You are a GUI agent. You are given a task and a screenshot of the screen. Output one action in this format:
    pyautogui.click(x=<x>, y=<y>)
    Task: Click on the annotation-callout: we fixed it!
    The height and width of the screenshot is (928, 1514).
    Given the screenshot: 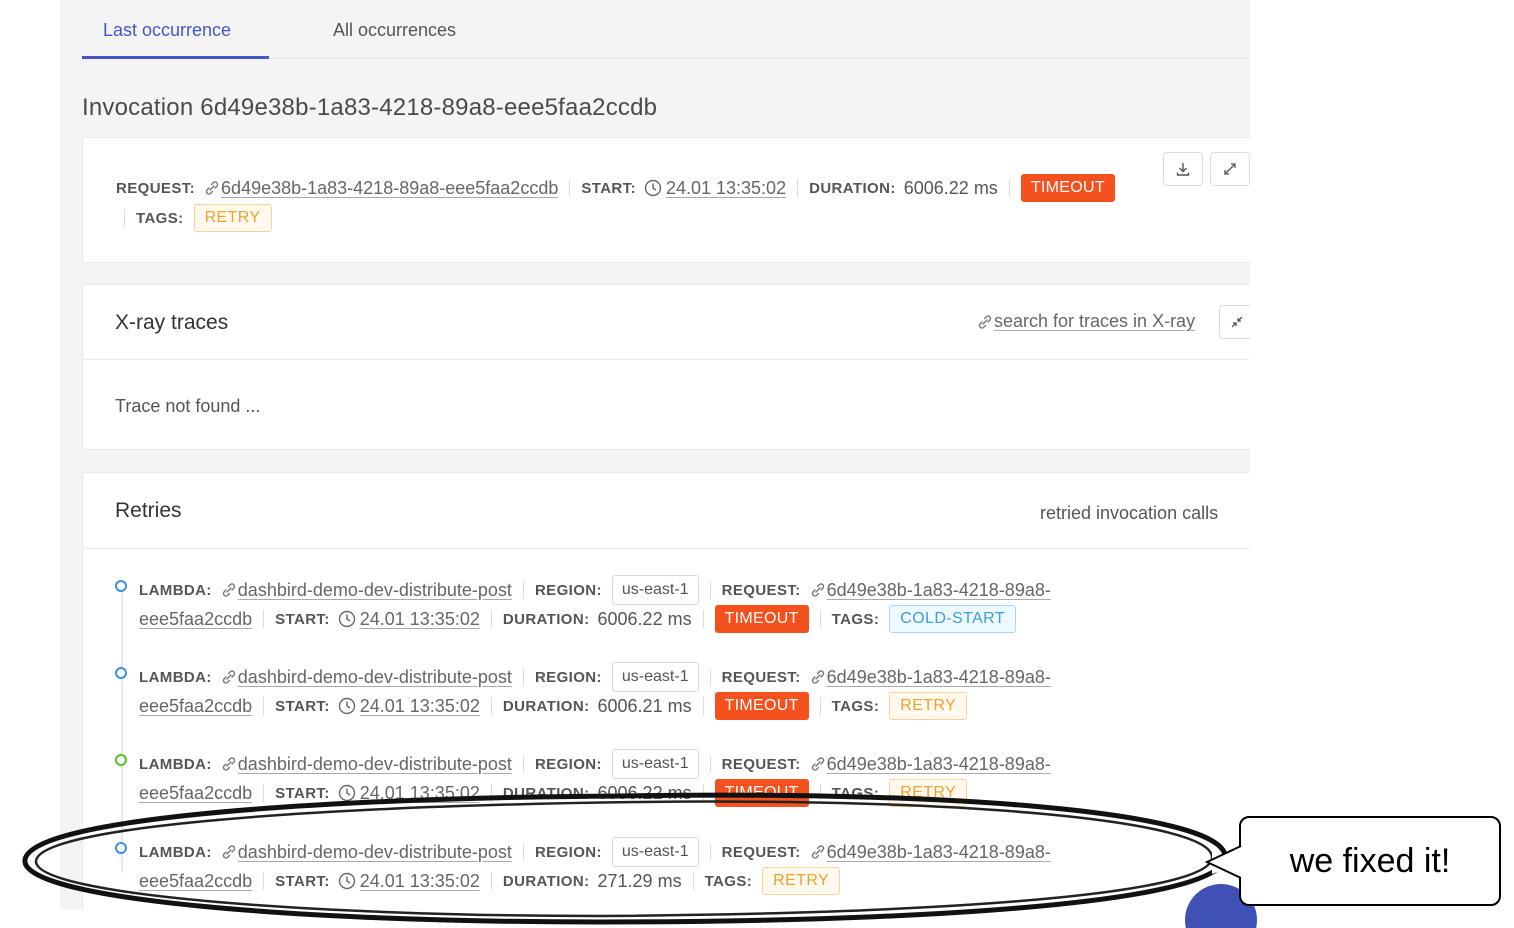 What is the action you would take?
    pyautogui.click(x=1370, y=861)
    